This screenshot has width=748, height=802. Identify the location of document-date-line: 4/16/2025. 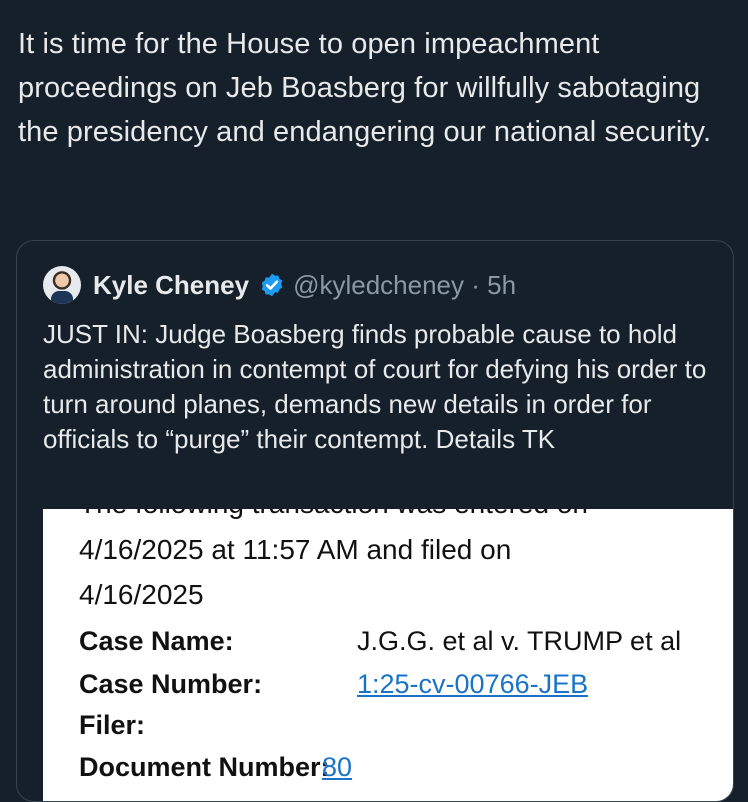
(141, 594).